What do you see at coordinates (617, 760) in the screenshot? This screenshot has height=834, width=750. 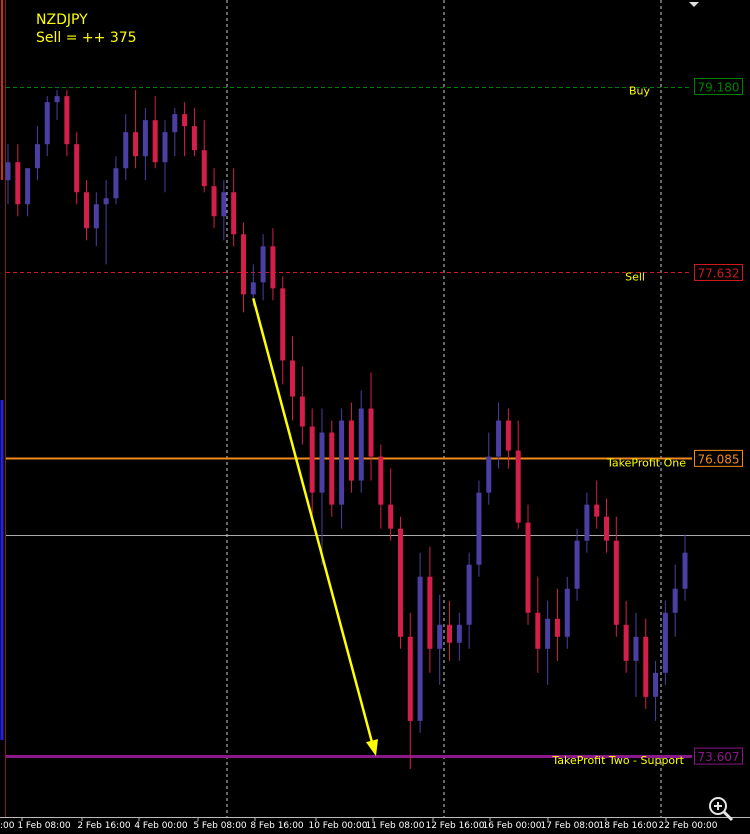 I see `level-label: TakeProfit Two - Support` at bounding box center [617, 760].